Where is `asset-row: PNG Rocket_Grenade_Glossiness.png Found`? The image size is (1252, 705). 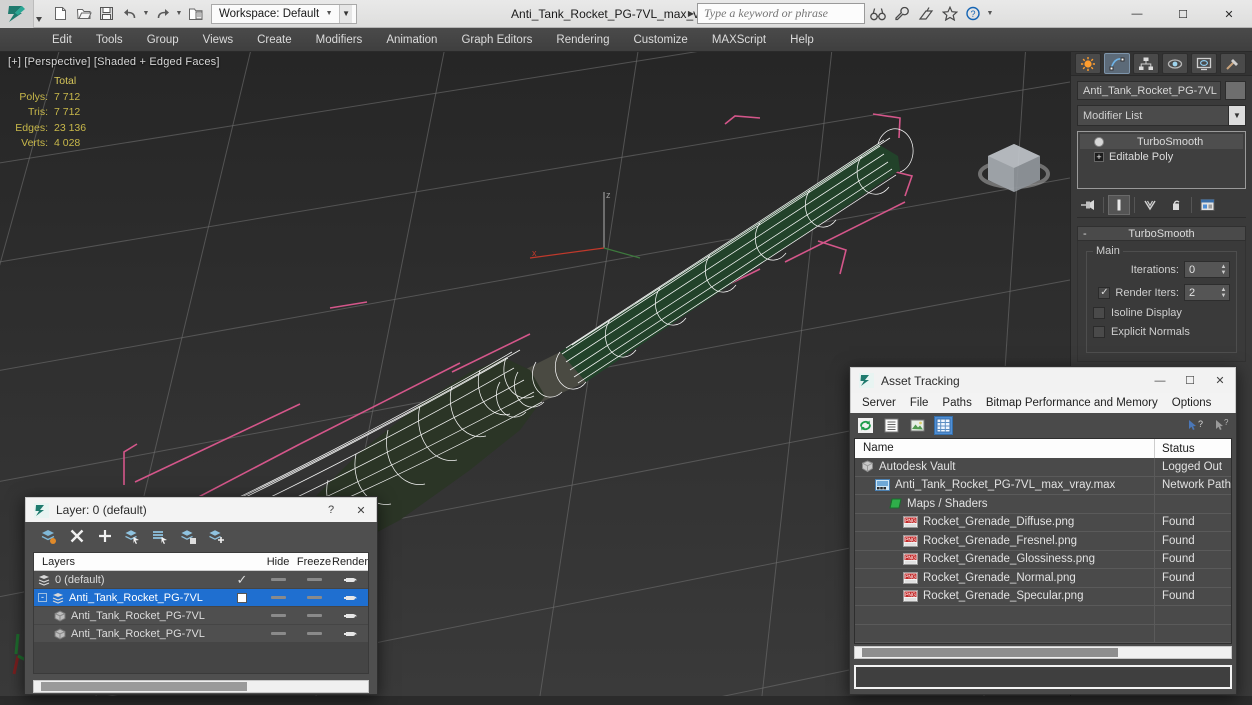
asset-row: PNG Rocket_Grenade_Glossiness.png Found is located at coordinates (1043, 559).